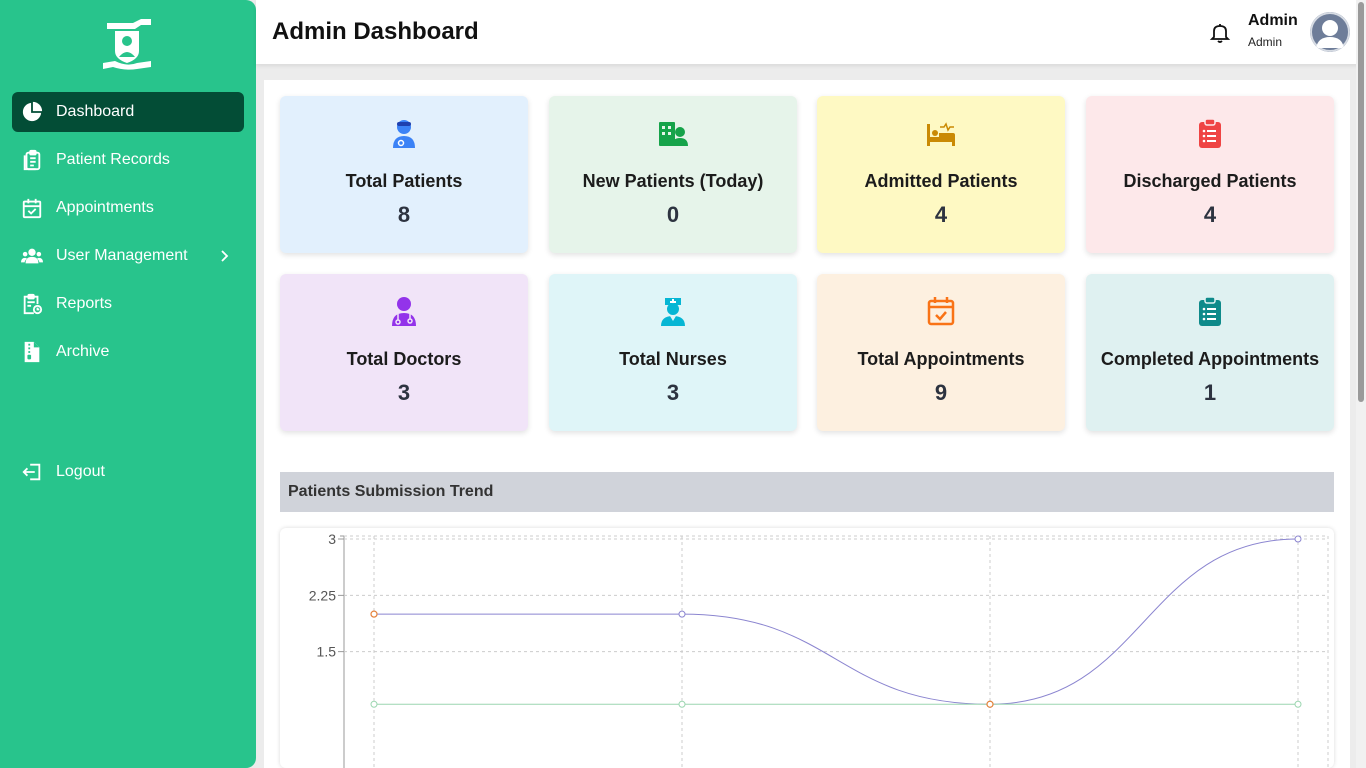 The width and height of the screenshot is (1366, 768). I want to click on stat-card-completed-appointments: Completed Appointments 1, so click(1210, 352).